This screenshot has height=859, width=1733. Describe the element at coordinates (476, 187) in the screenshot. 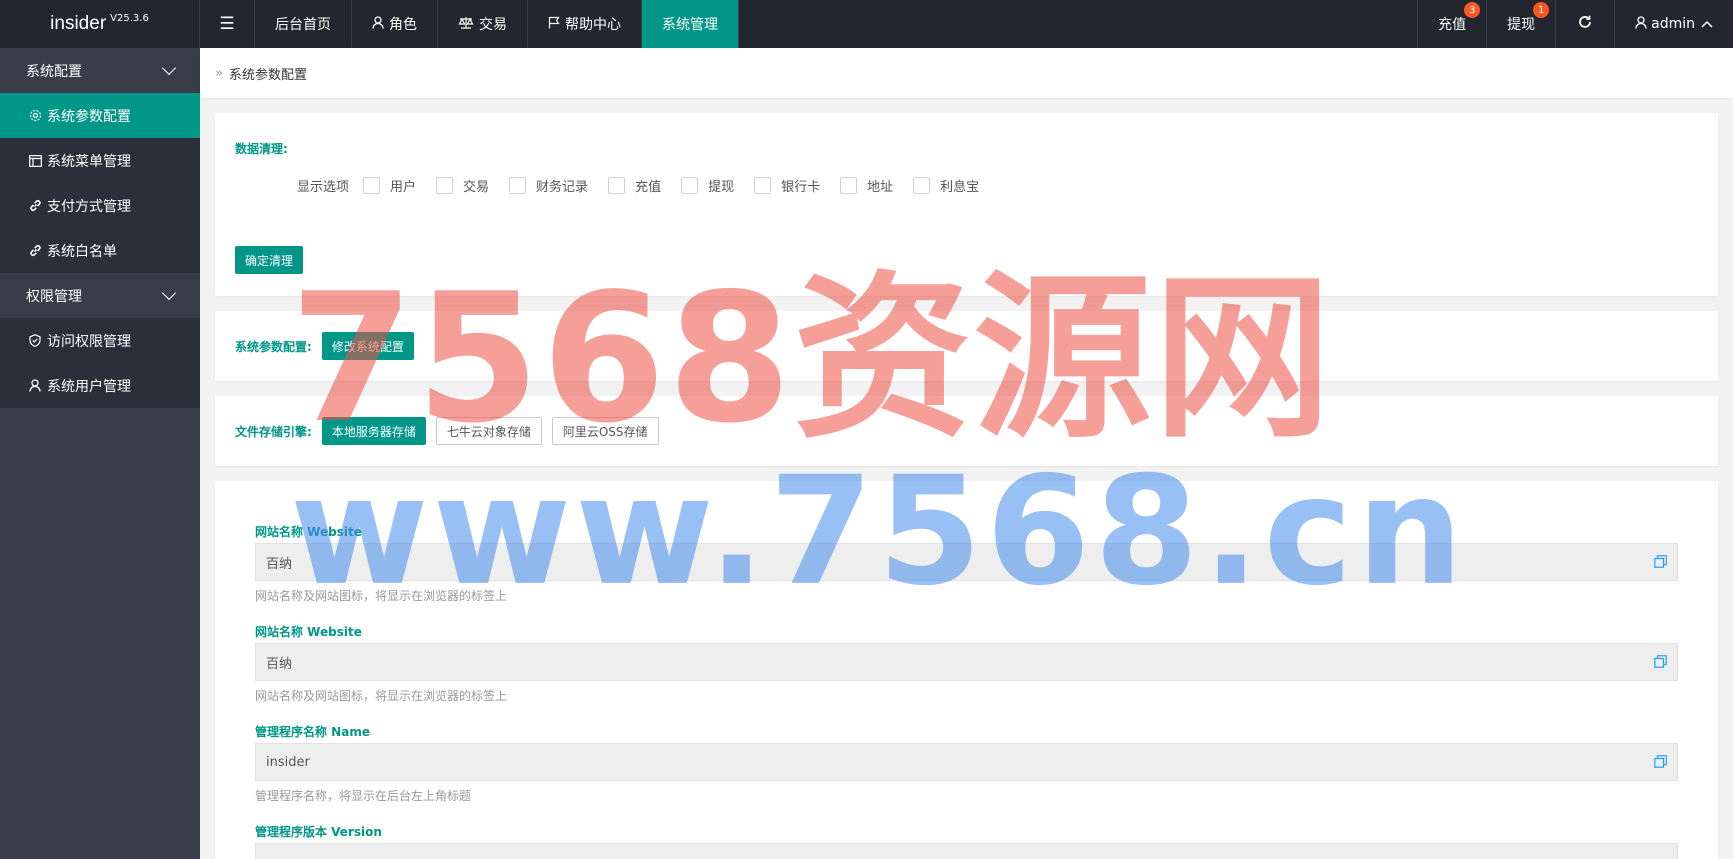

I see `checkbox-label: 交易` at that location.